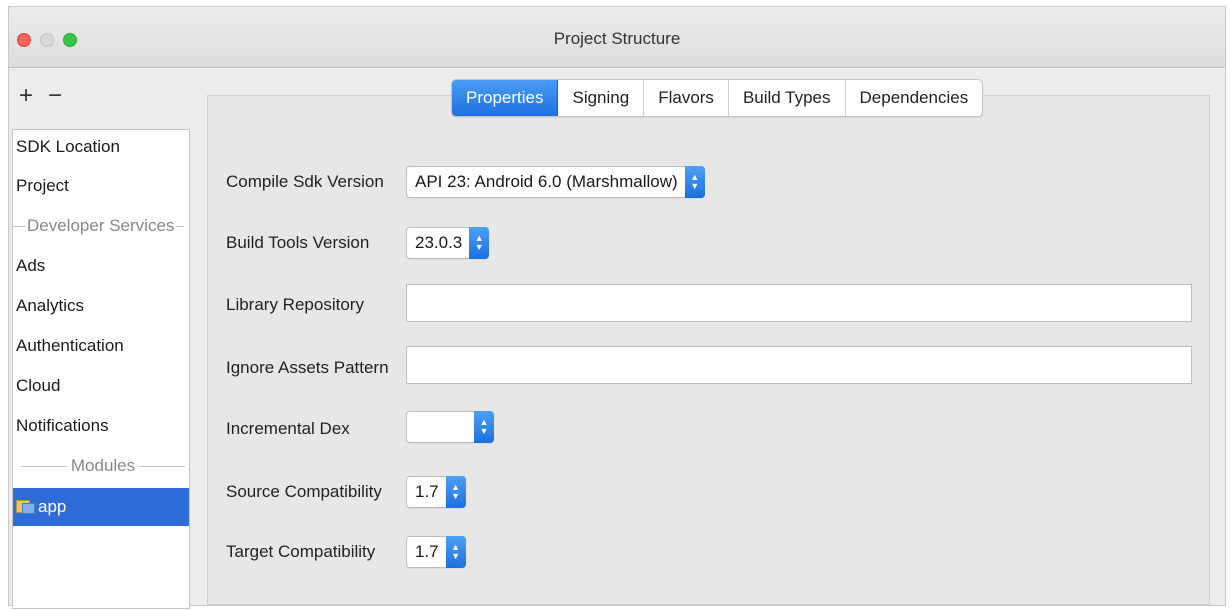 Image resolution: width=1231 pixels, height=610 pixels. Describe the element at coordinates (101, 306) in the screenshot. I see `sidebar-item-analytics: Analytics` at that location.